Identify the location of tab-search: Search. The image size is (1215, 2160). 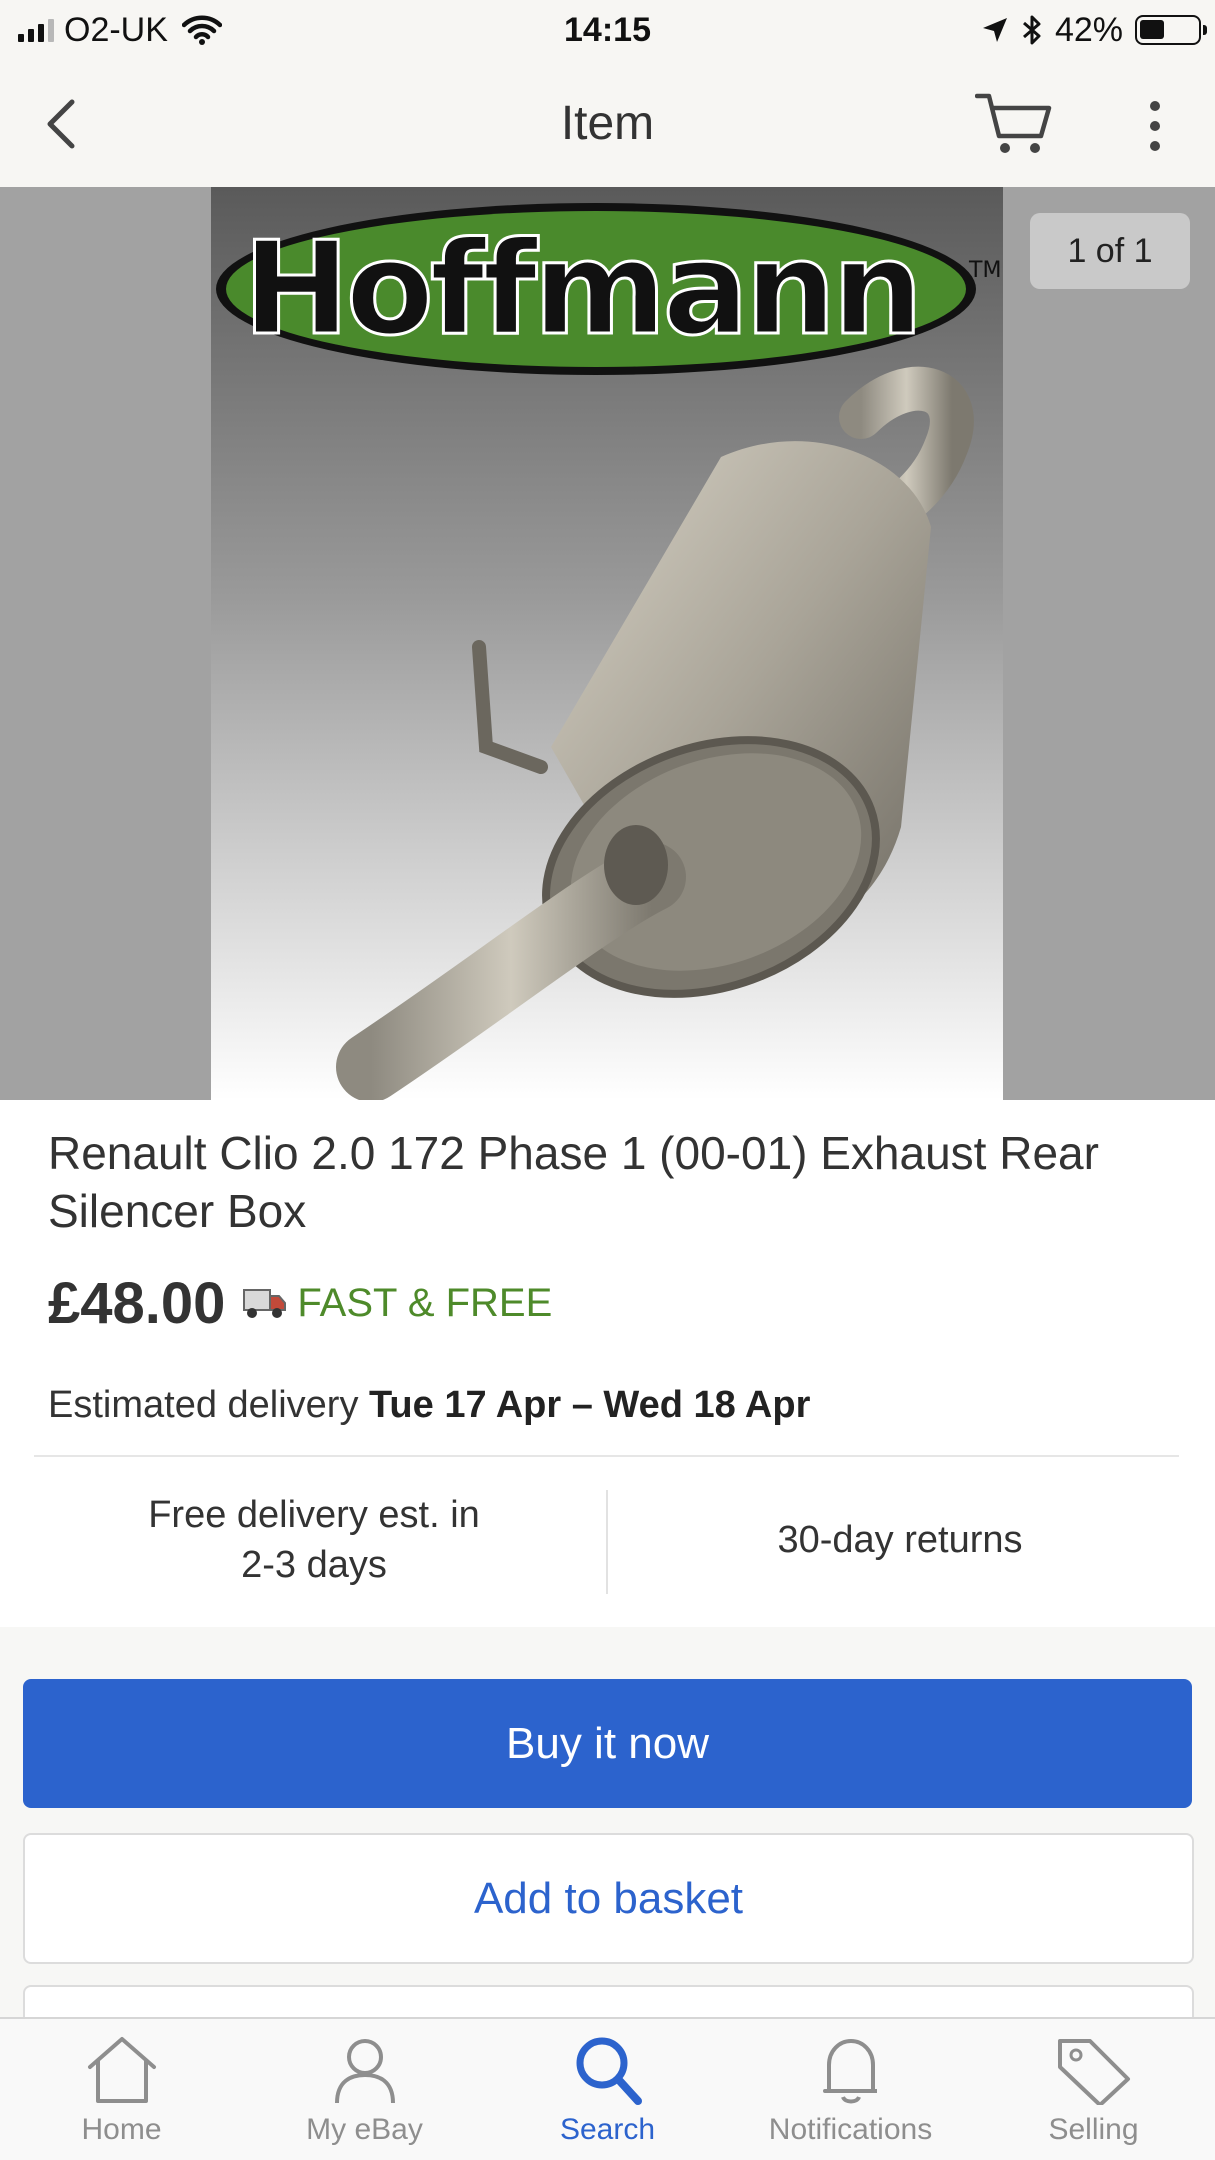
(607, 2095).